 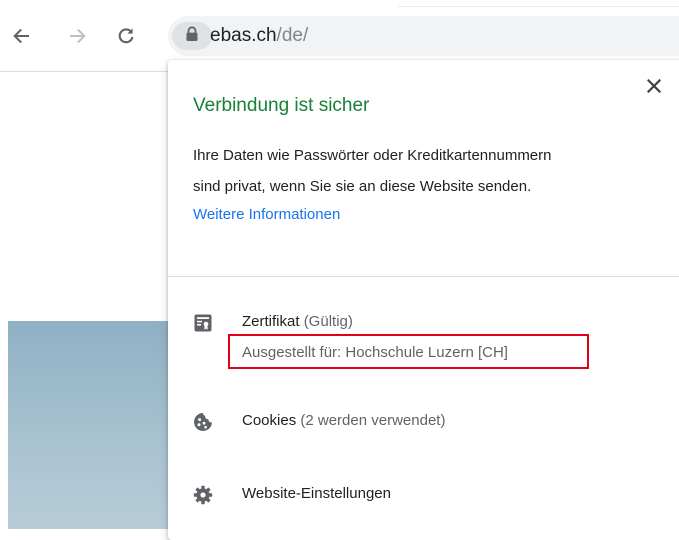 What do you see at coordinates (269, 420) in the screenshot?
I see `cookies-label-text: Cookies` at bounding box center [269, 420].